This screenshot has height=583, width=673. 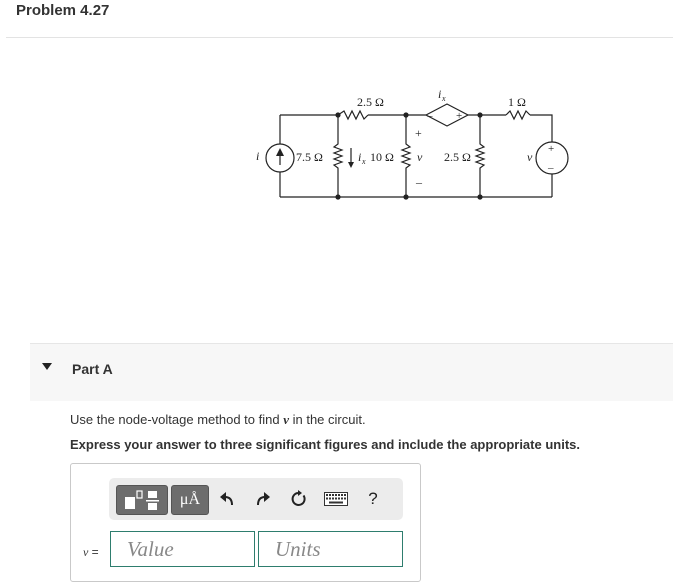 I want to click on undo-button, so click(x=227, y=499).